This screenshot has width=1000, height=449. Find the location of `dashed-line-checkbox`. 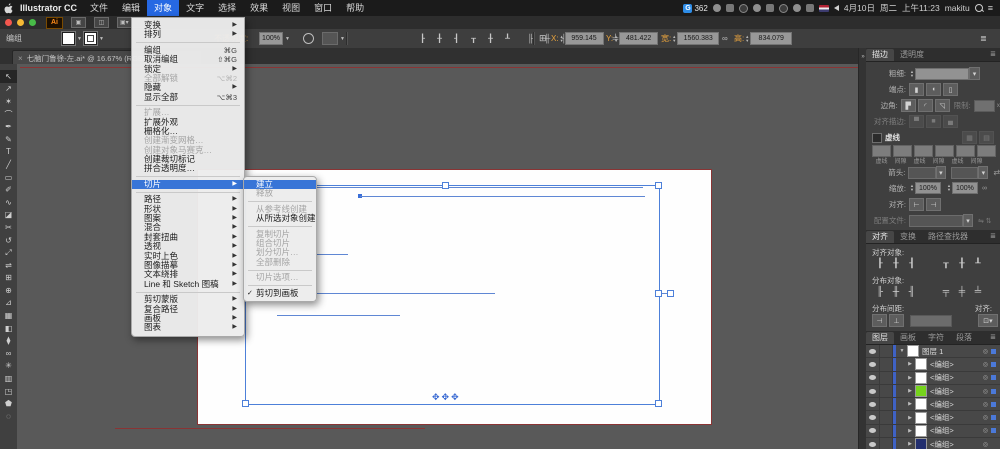

dashed-line-checkbox is located at coordinates (877, 137).